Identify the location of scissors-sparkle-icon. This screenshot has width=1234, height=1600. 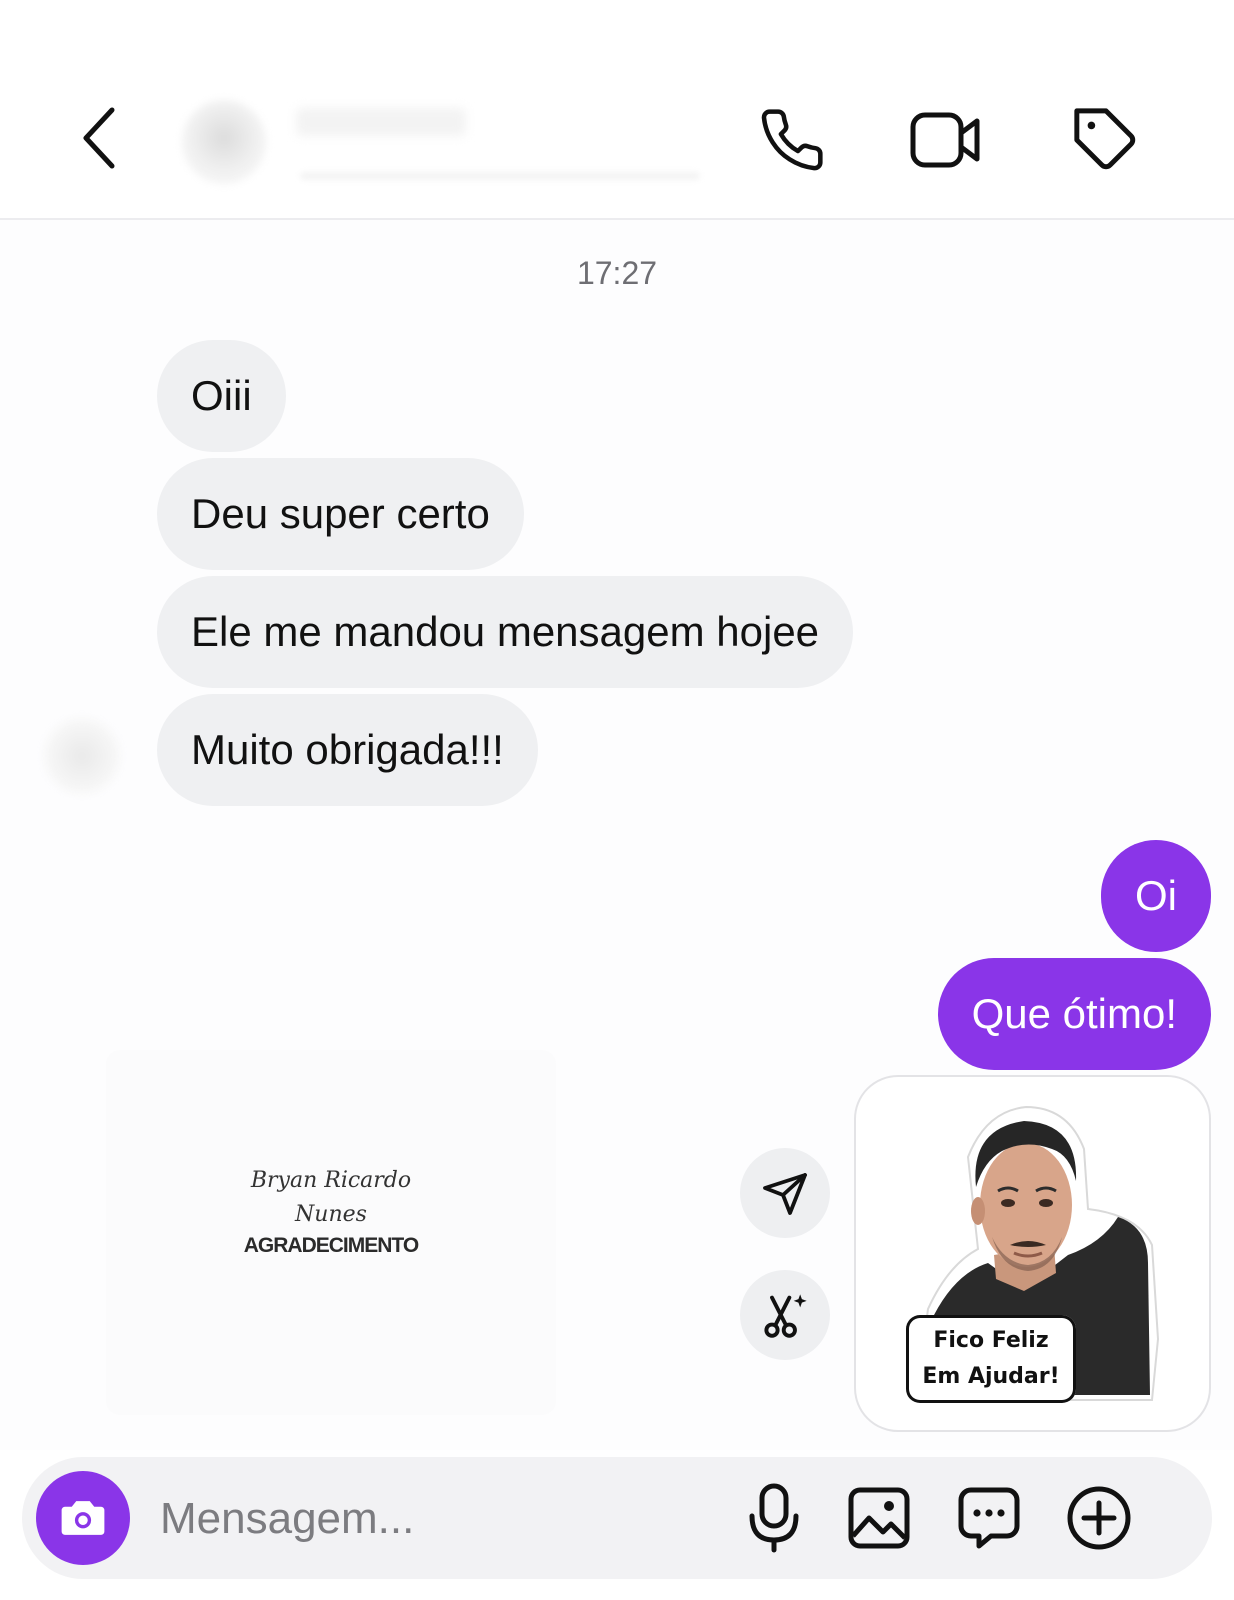
(785, 1316).